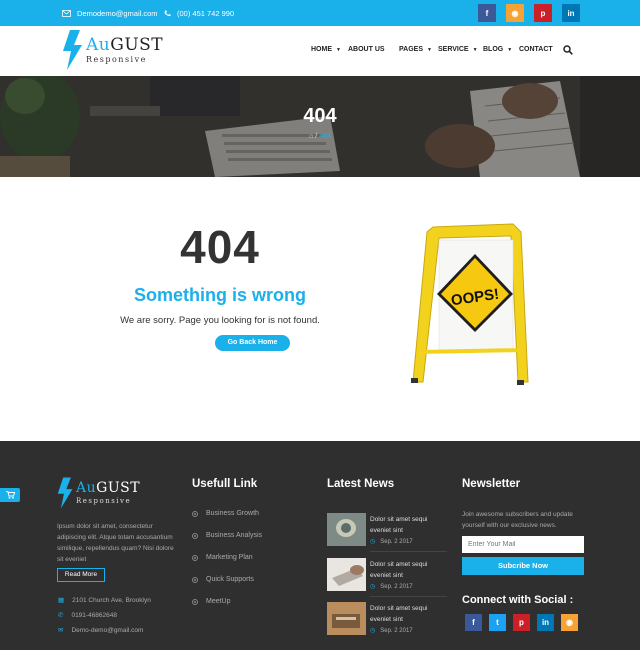  I want to click on lightning-bolt-icon, so click(72, 50).